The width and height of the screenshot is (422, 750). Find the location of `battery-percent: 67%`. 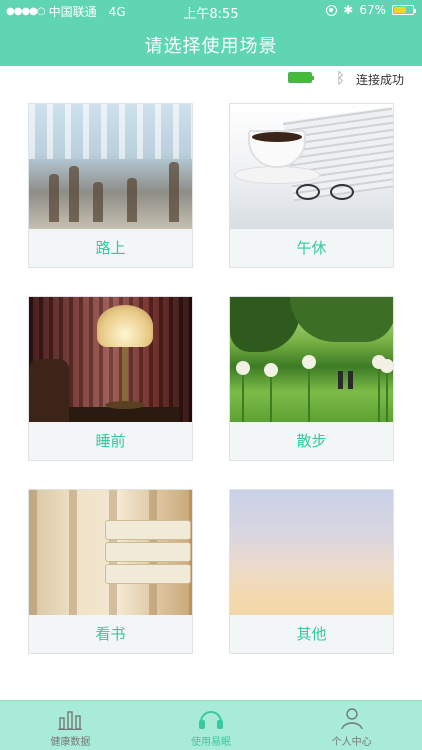

battery-percent: 67% is located at coordinates (372, 10).